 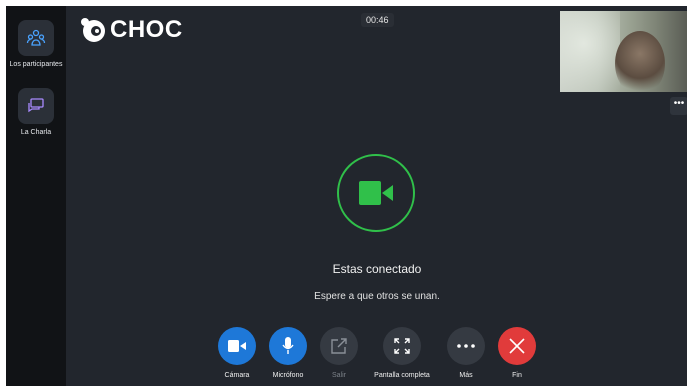 I want to click on more-icon, so click(x=466, y=346).